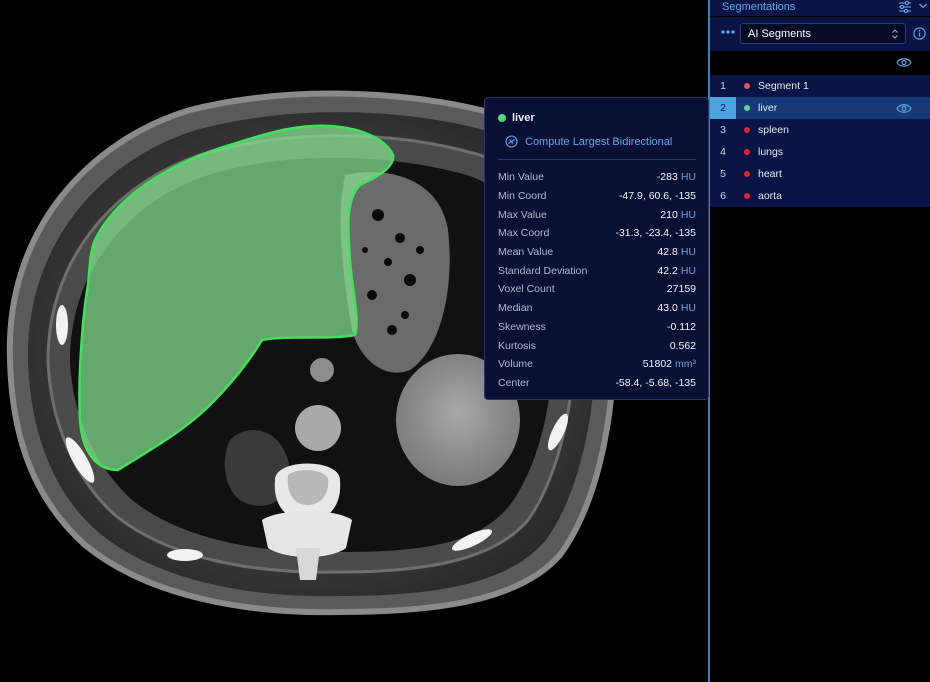  What do you see at coordinates (773, 130) in the screenshot?
I see `segment-label: spleen` at bounding box center [773, 130].